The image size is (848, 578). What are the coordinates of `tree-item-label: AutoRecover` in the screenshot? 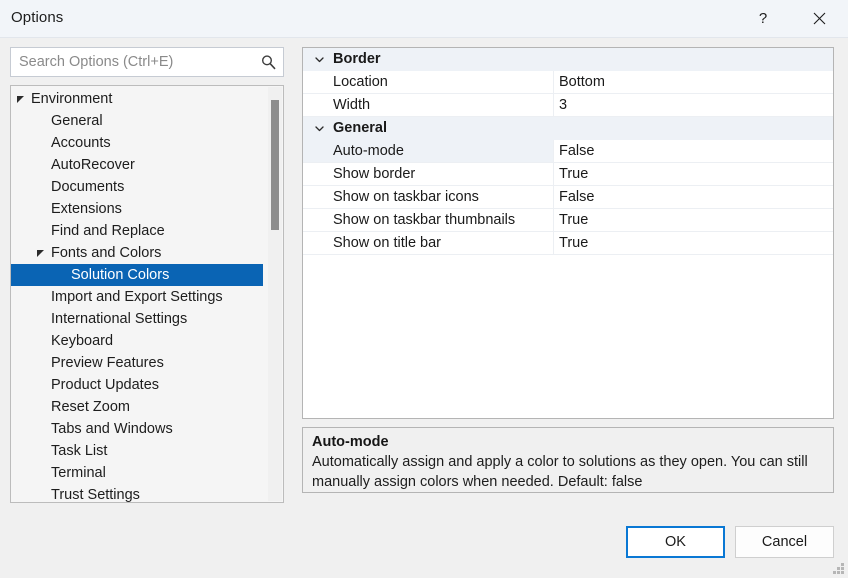 It's located at (93, 165).